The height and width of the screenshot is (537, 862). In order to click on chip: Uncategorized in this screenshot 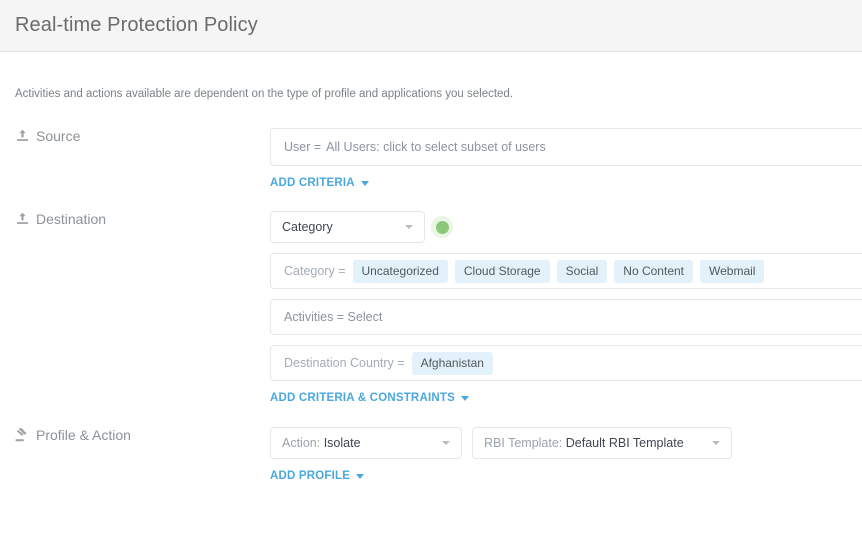, I will do `click(400, 271)`.